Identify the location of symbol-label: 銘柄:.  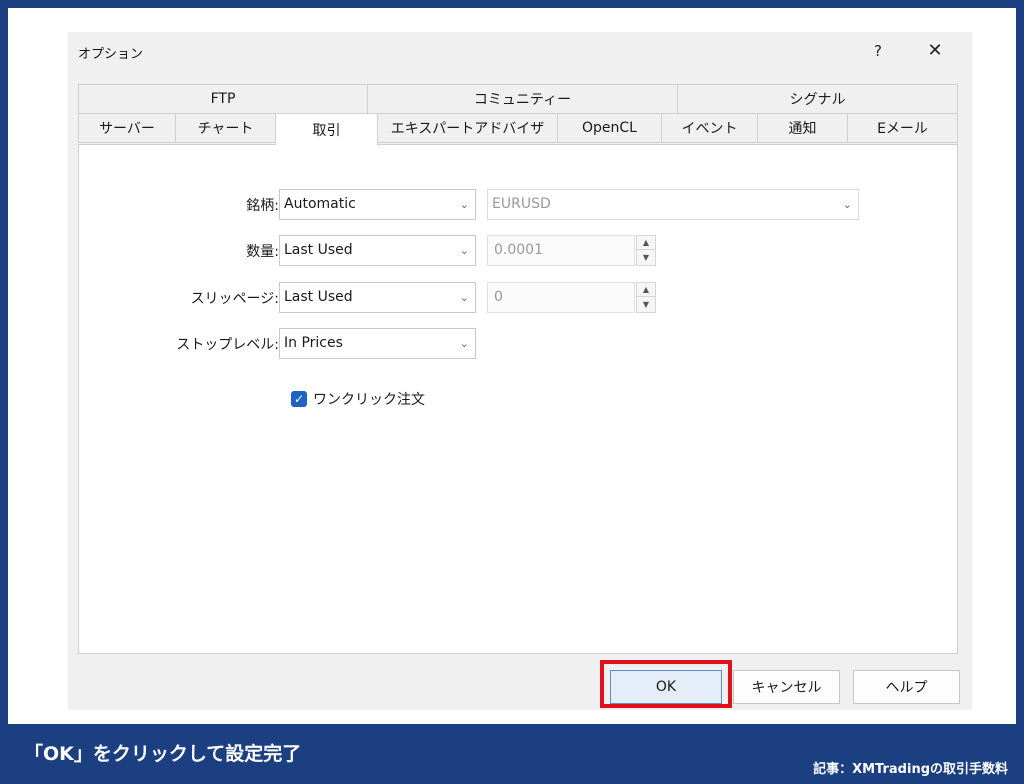
(262, 206).